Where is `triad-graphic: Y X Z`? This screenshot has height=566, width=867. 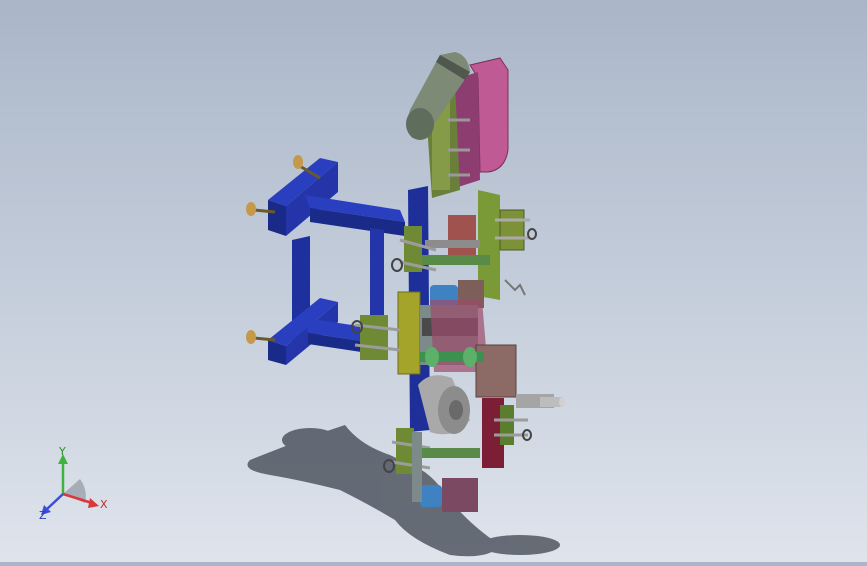
triad-graphic: Y X Z is located at coordinates (73, 483).